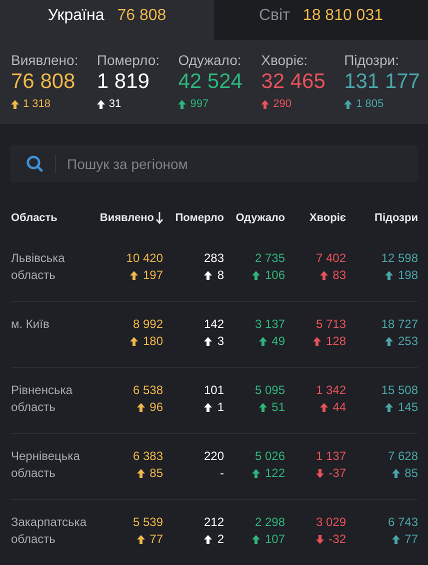 The image size is (428, 565). What do you see at coordinates (278, 407) in the screenshot?
I see `case-delta: 51` at bounding box center [278, 407].